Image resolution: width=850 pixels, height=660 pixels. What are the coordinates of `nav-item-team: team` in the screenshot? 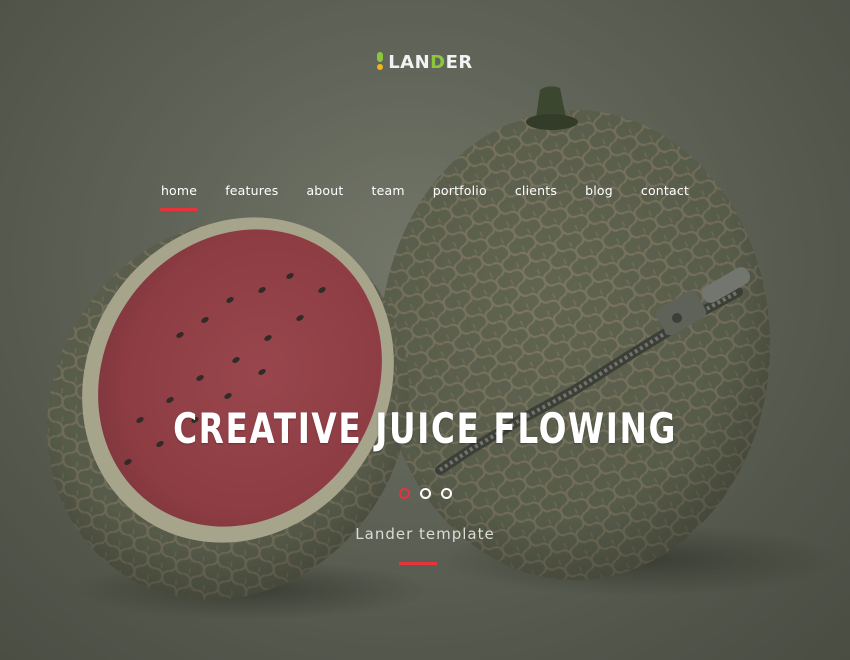 It's located at (388, 191).